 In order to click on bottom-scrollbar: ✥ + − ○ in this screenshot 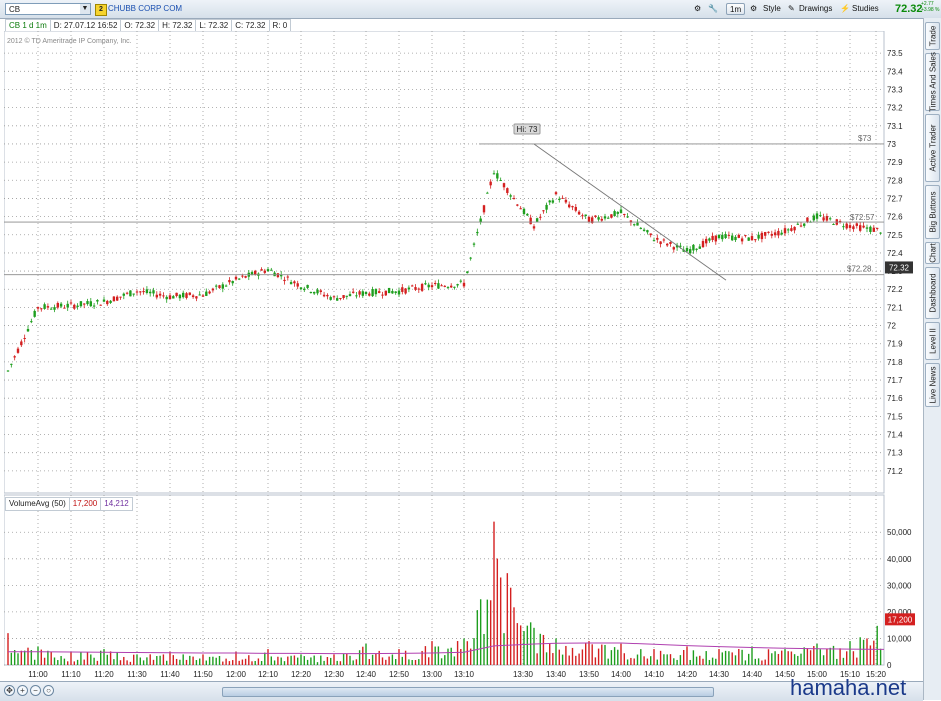, I will do `click(461, 691)`.